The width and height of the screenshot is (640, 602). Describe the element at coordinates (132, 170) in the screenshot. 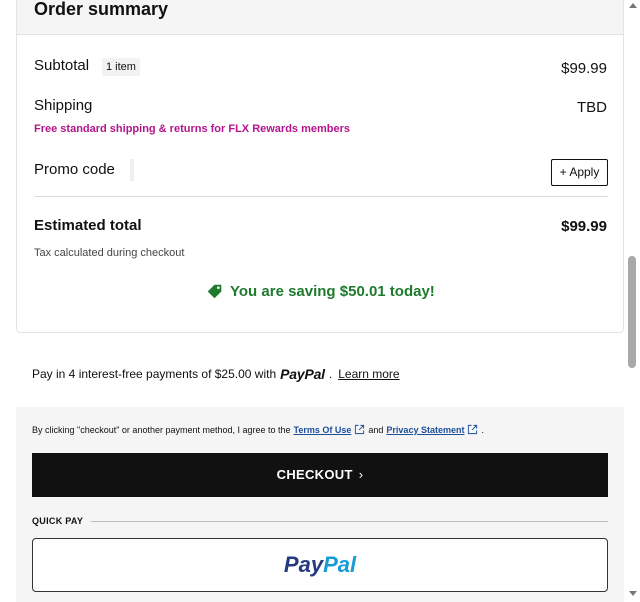

I see `promo-code-input` at that location.